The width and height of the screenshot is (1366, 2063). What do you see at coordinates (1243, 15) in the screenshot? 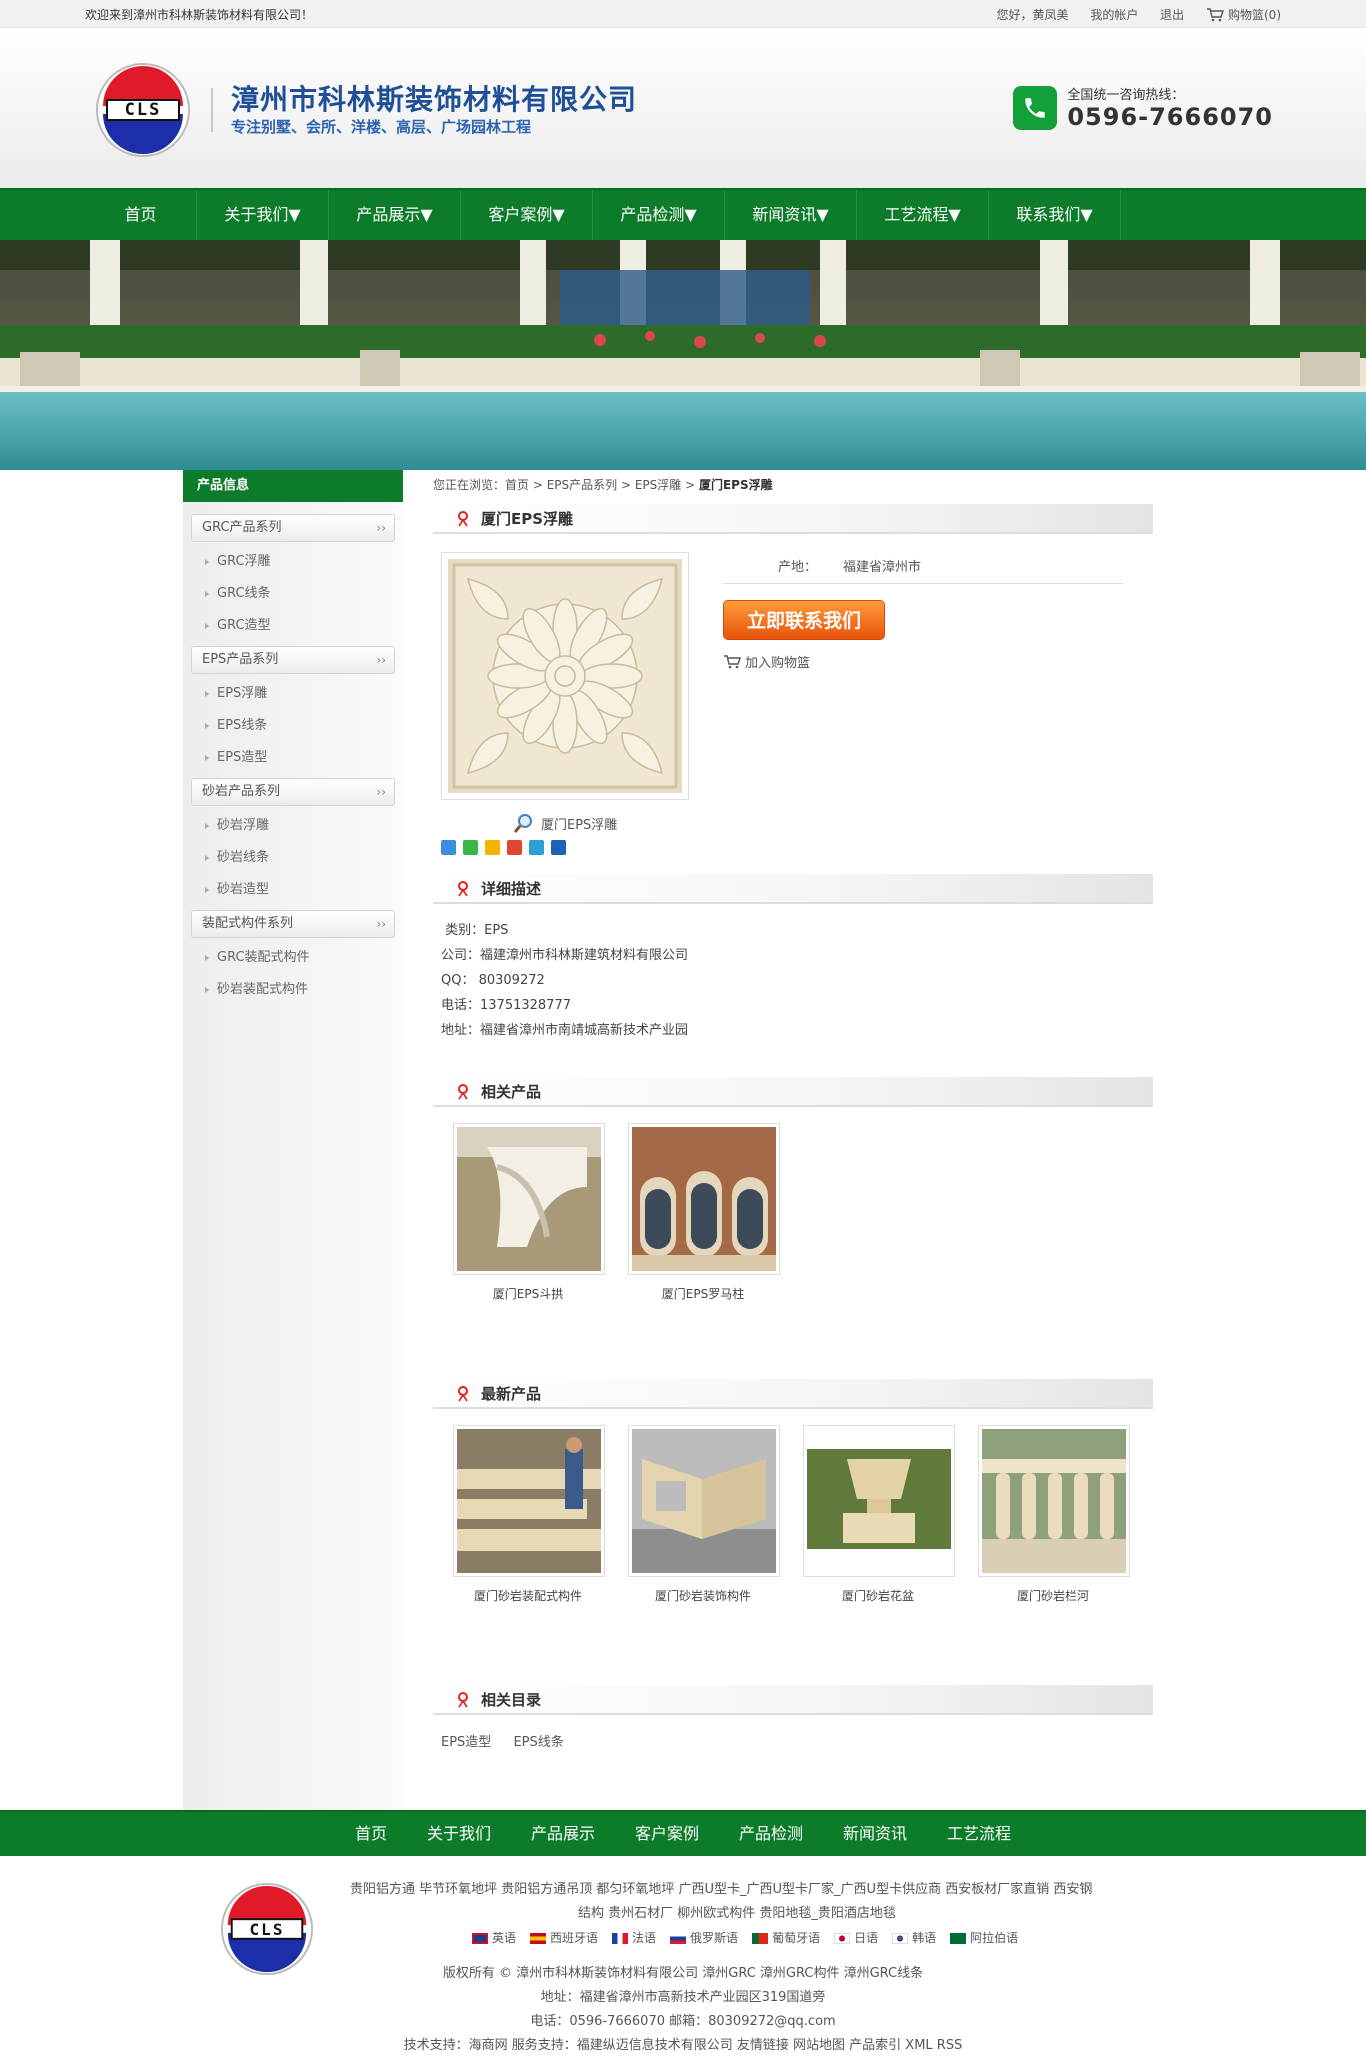
I see `cart-link: 购物篮(0)` at bounding box center [1243, 15].